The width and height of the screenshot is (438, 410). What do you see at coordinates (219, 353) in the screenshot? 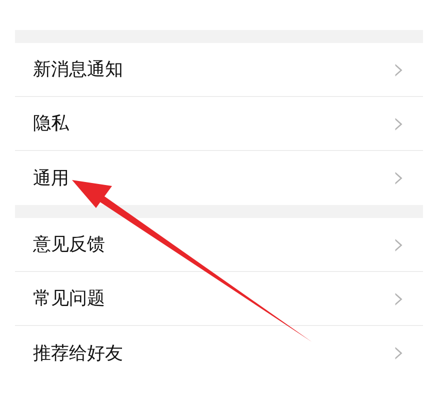
I see `settings-item: 推荐给好友 ›` at bounding box center [219, 353].